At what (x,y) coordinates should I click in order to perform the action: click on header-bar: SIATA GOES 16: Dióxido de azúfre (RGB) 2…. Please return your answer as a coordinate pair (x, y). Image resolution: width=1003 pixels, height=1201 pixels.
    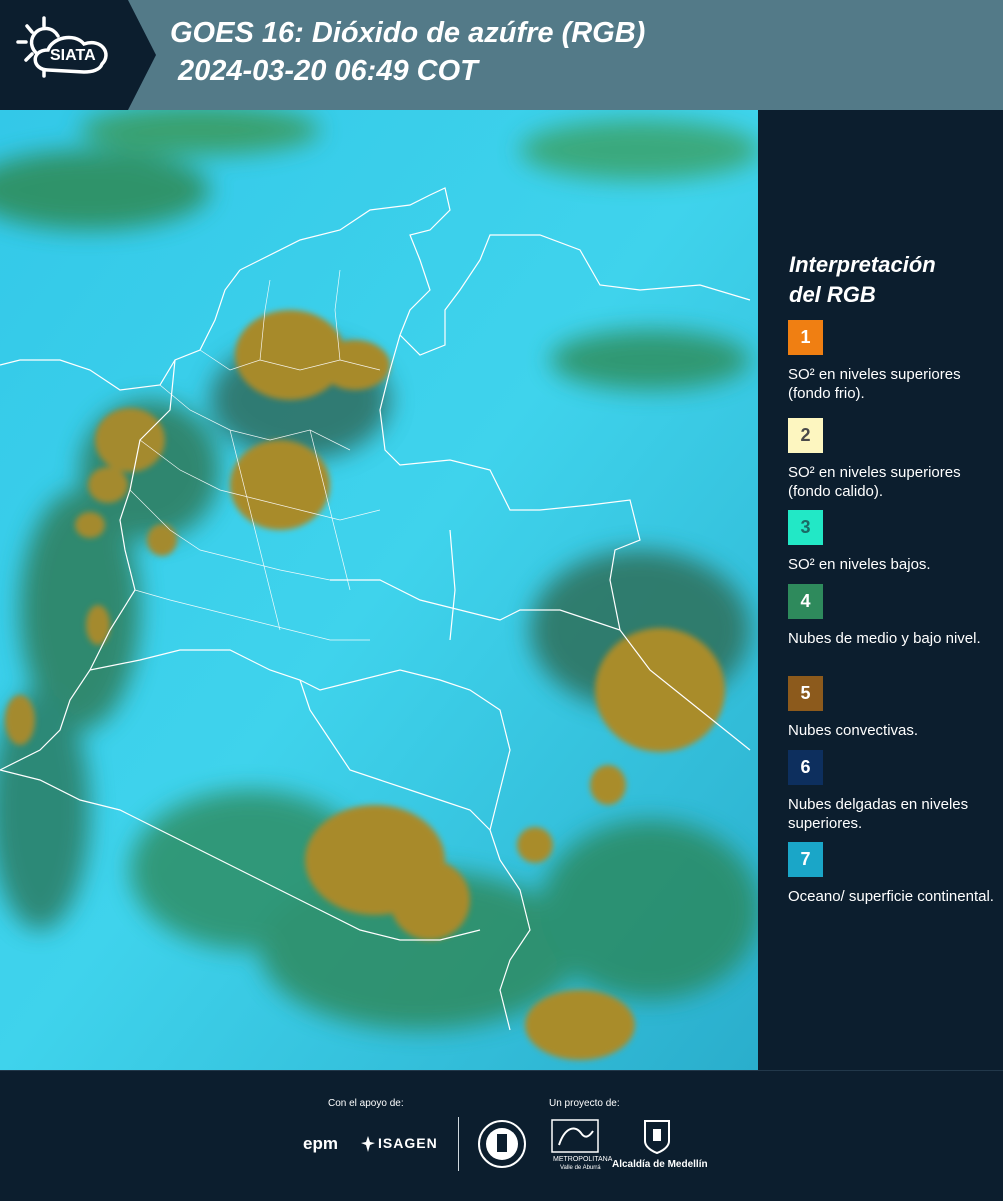
    Looking at the image, I should click on (501, 55).